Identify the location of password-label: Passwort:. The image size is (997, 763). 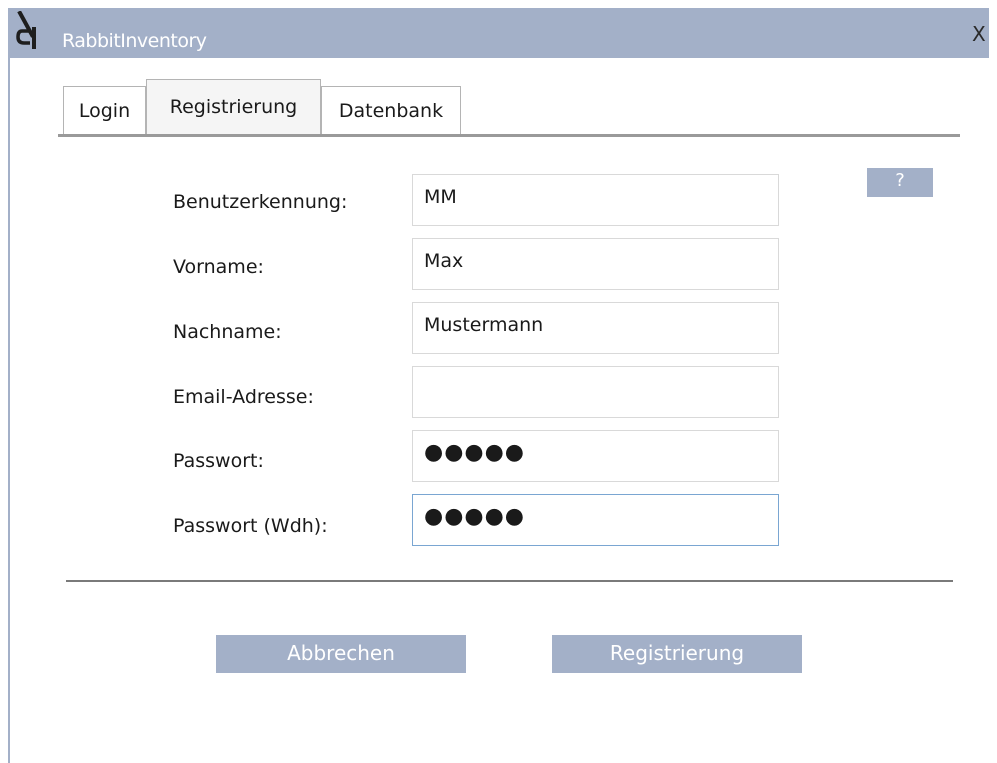
(218, 461).